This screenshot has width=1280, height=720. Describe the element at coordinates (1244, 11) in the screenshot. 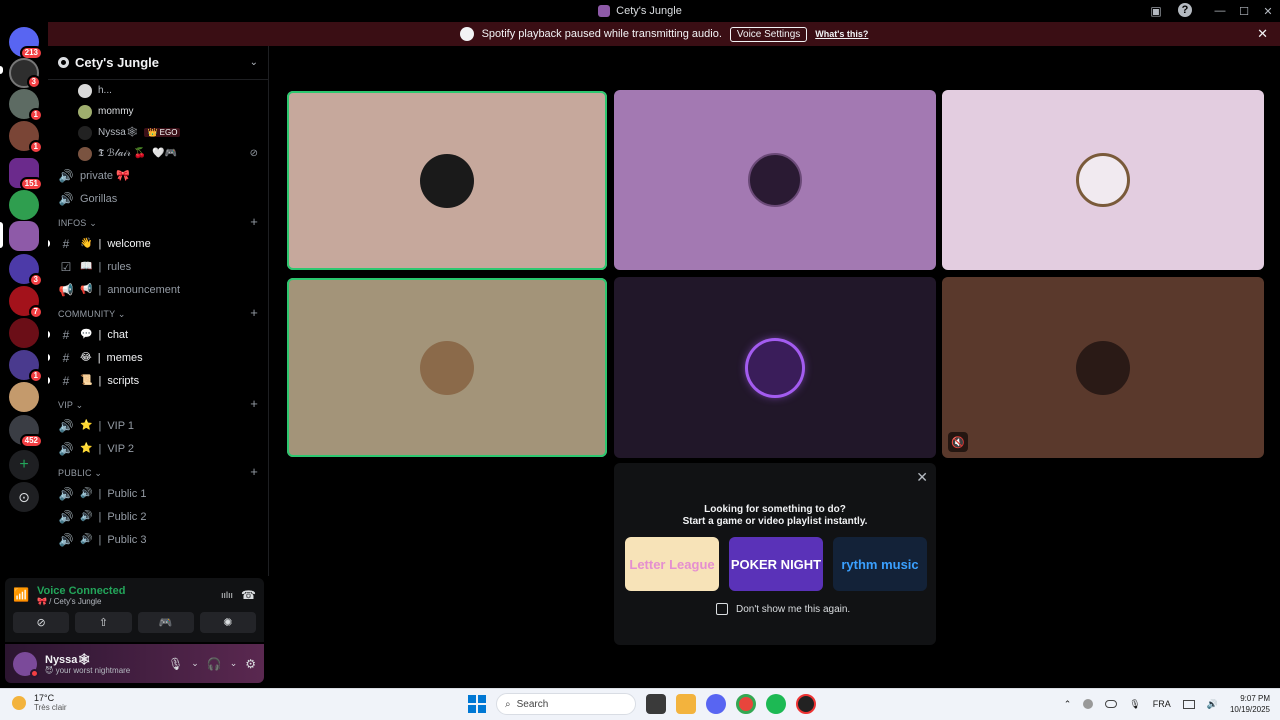

I see `maximize-button: ☐` at that location.